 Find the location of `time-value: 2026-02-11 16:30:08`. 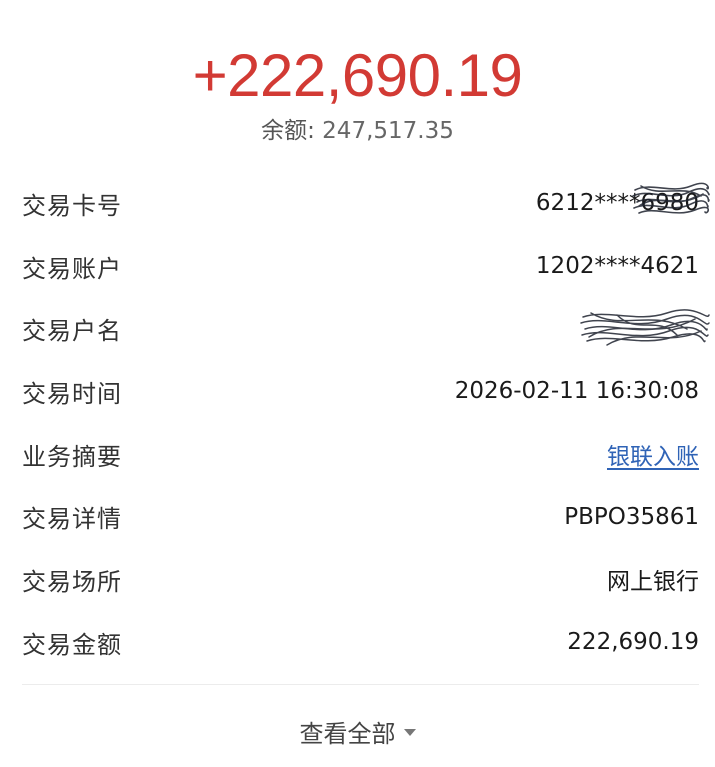

time-value: 2026-02-11 16:30:08 is located at coordinates (576, 391).